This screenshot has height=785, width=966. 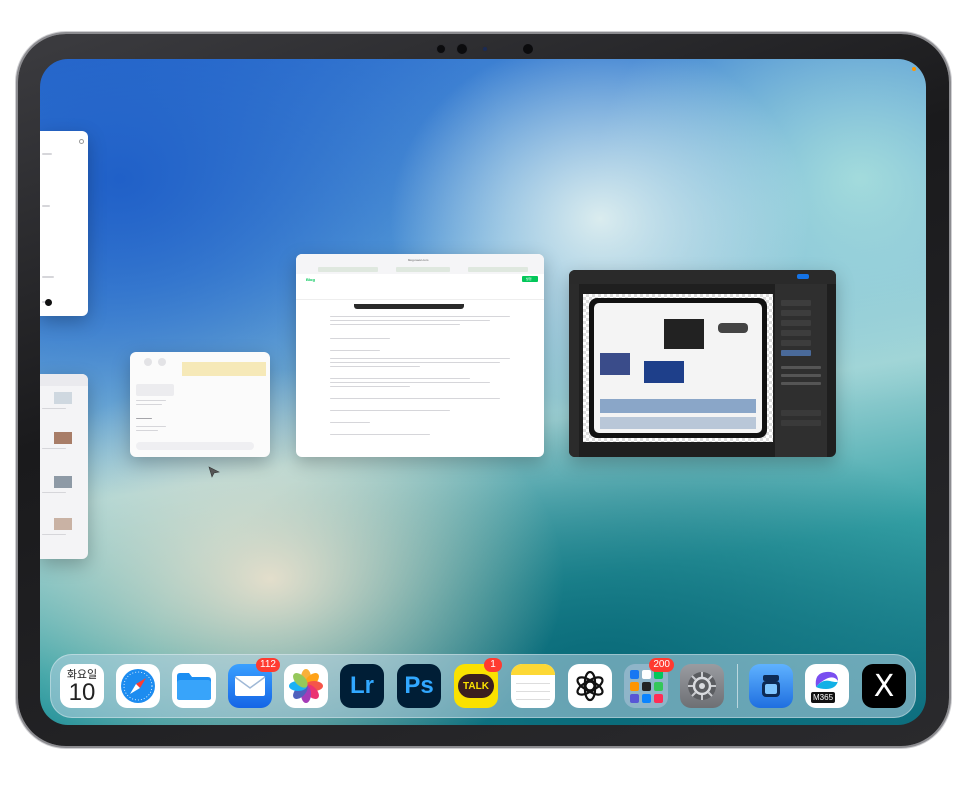 I want to click on blog-brand: Blog, so click(x=310, y=279).